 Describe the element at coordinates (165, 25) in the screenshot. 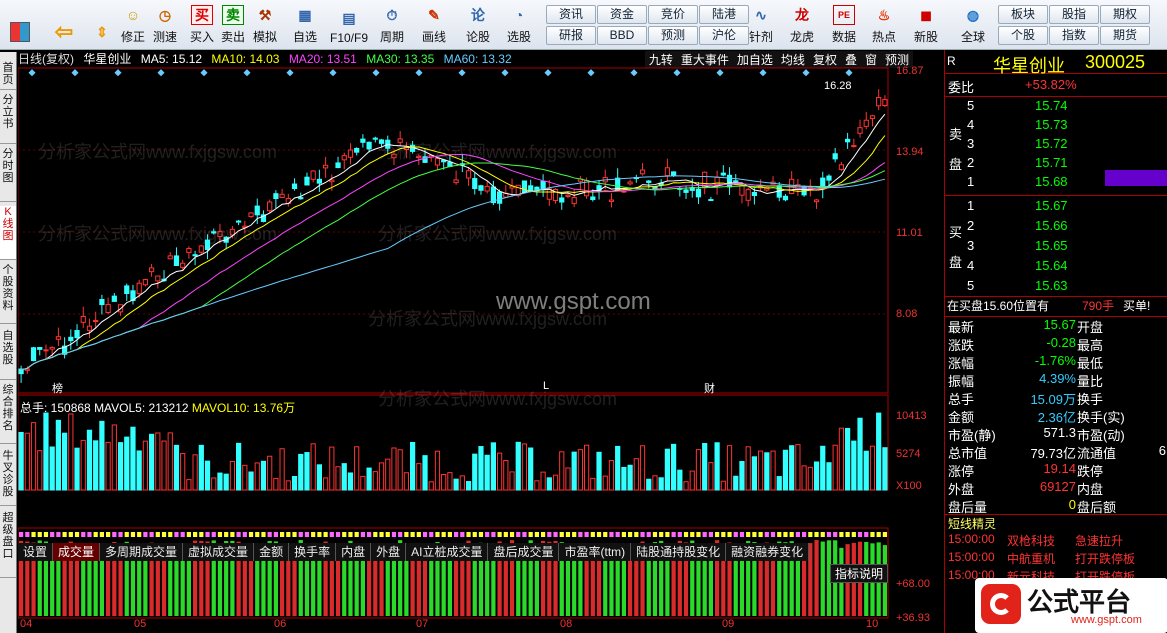

I see `speed-test-button: ◷ 测速` at that location.